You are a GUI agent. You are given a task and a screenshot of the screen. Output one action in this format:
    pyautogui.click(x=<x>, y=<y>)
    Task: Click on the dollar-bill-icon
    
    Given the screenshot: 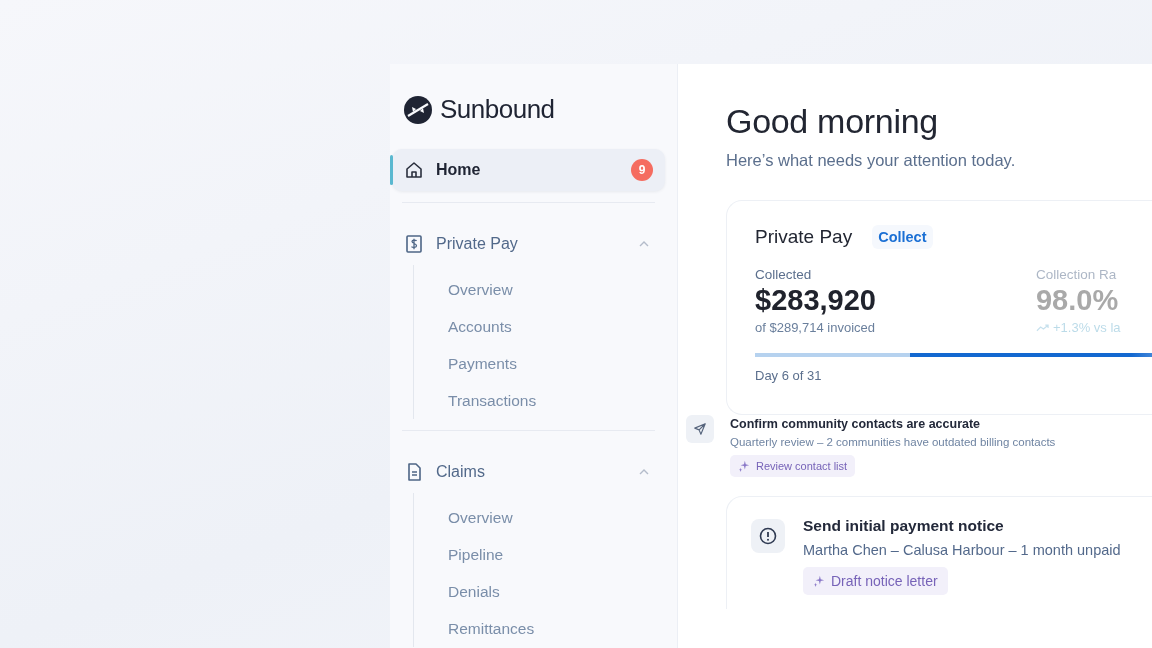 What is the action you would take?
    pyautogui.click(x=414, y=244)
    